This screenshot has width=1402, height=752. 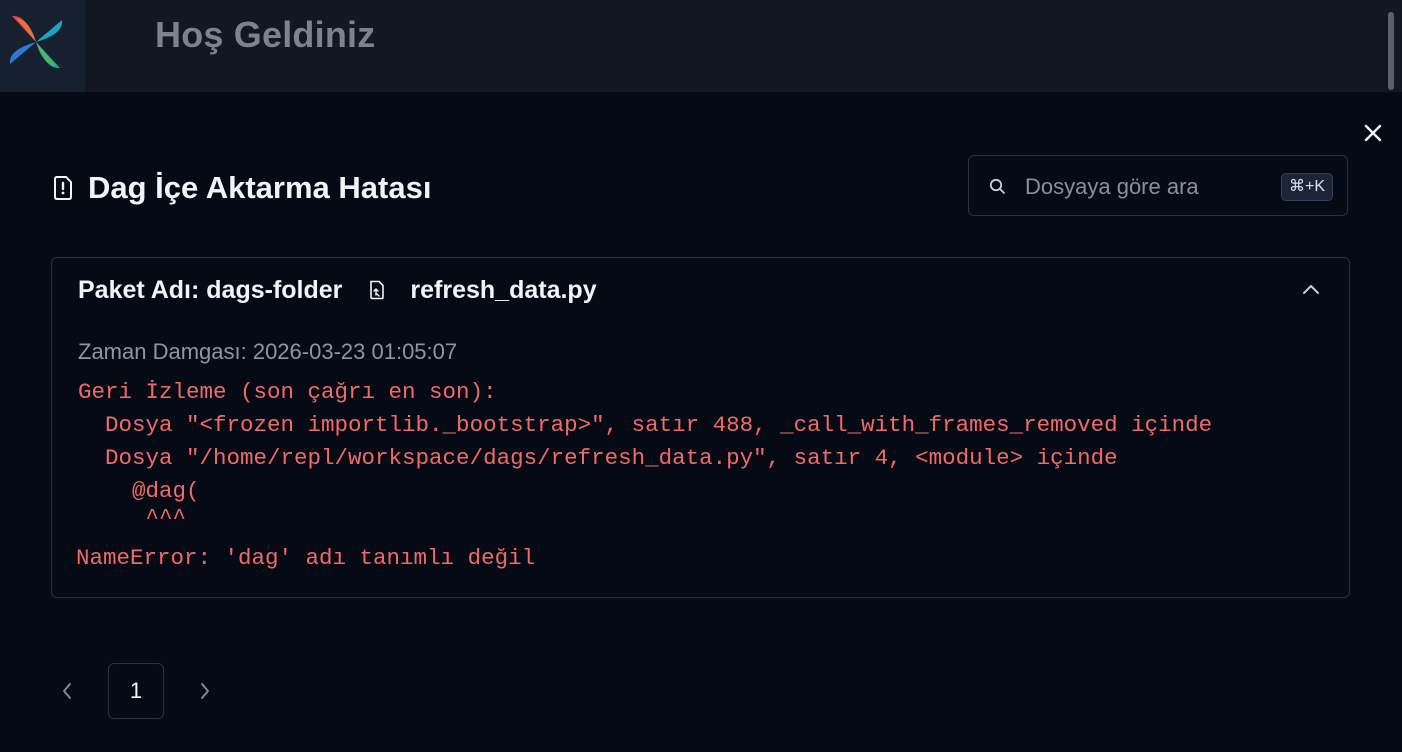 I want to click on search-field: ⌘+K, so click(x=1158, y=185).